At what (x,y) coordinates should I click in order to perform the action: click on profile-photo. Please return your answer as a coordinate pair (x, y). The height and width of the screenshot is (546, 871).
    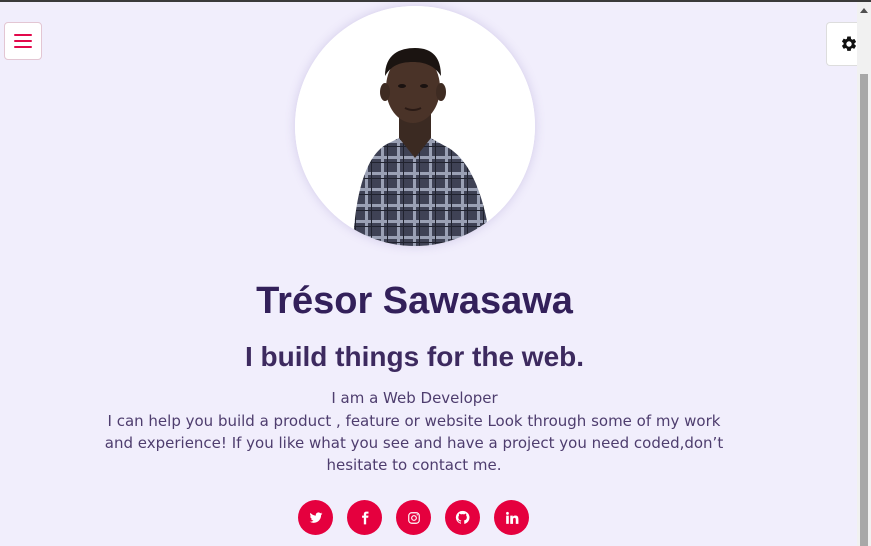
    Looking at the image, I should click on (415, 126).